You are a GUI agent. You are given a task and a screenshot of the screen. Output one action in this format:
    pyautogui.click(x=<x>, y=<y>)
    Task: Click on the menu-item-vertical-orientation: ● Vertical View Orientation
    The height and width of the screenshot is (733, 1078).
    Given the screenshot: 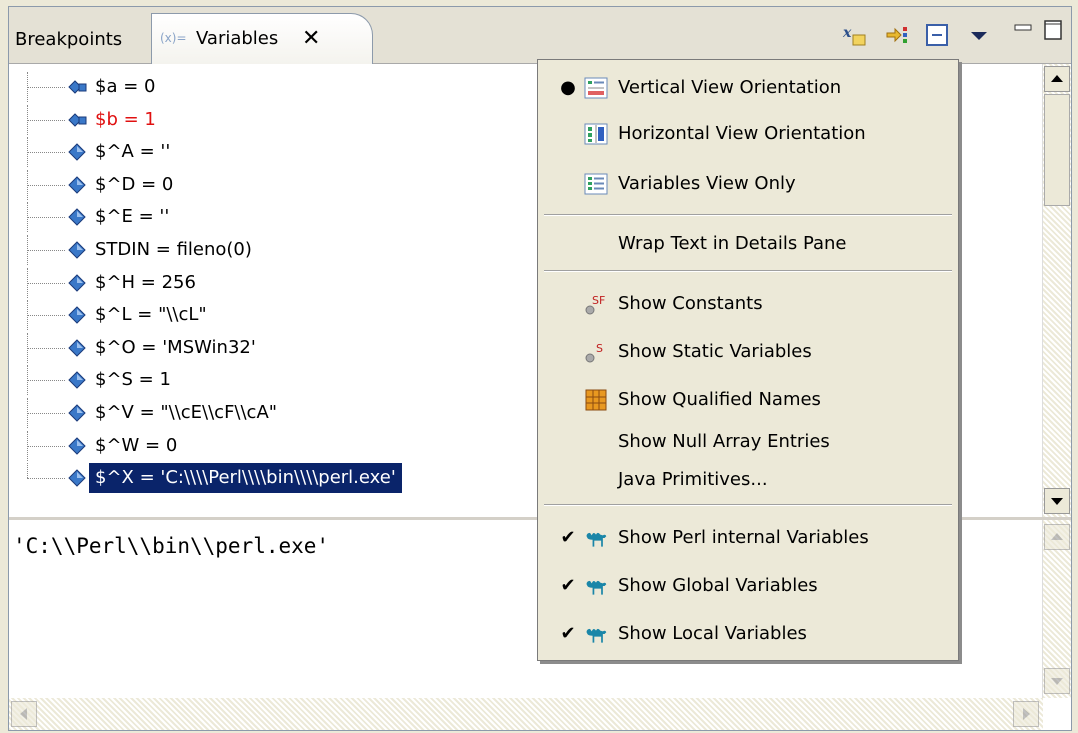 What is the action you would take?
    pyautogui.click(x=748, y=88)
    